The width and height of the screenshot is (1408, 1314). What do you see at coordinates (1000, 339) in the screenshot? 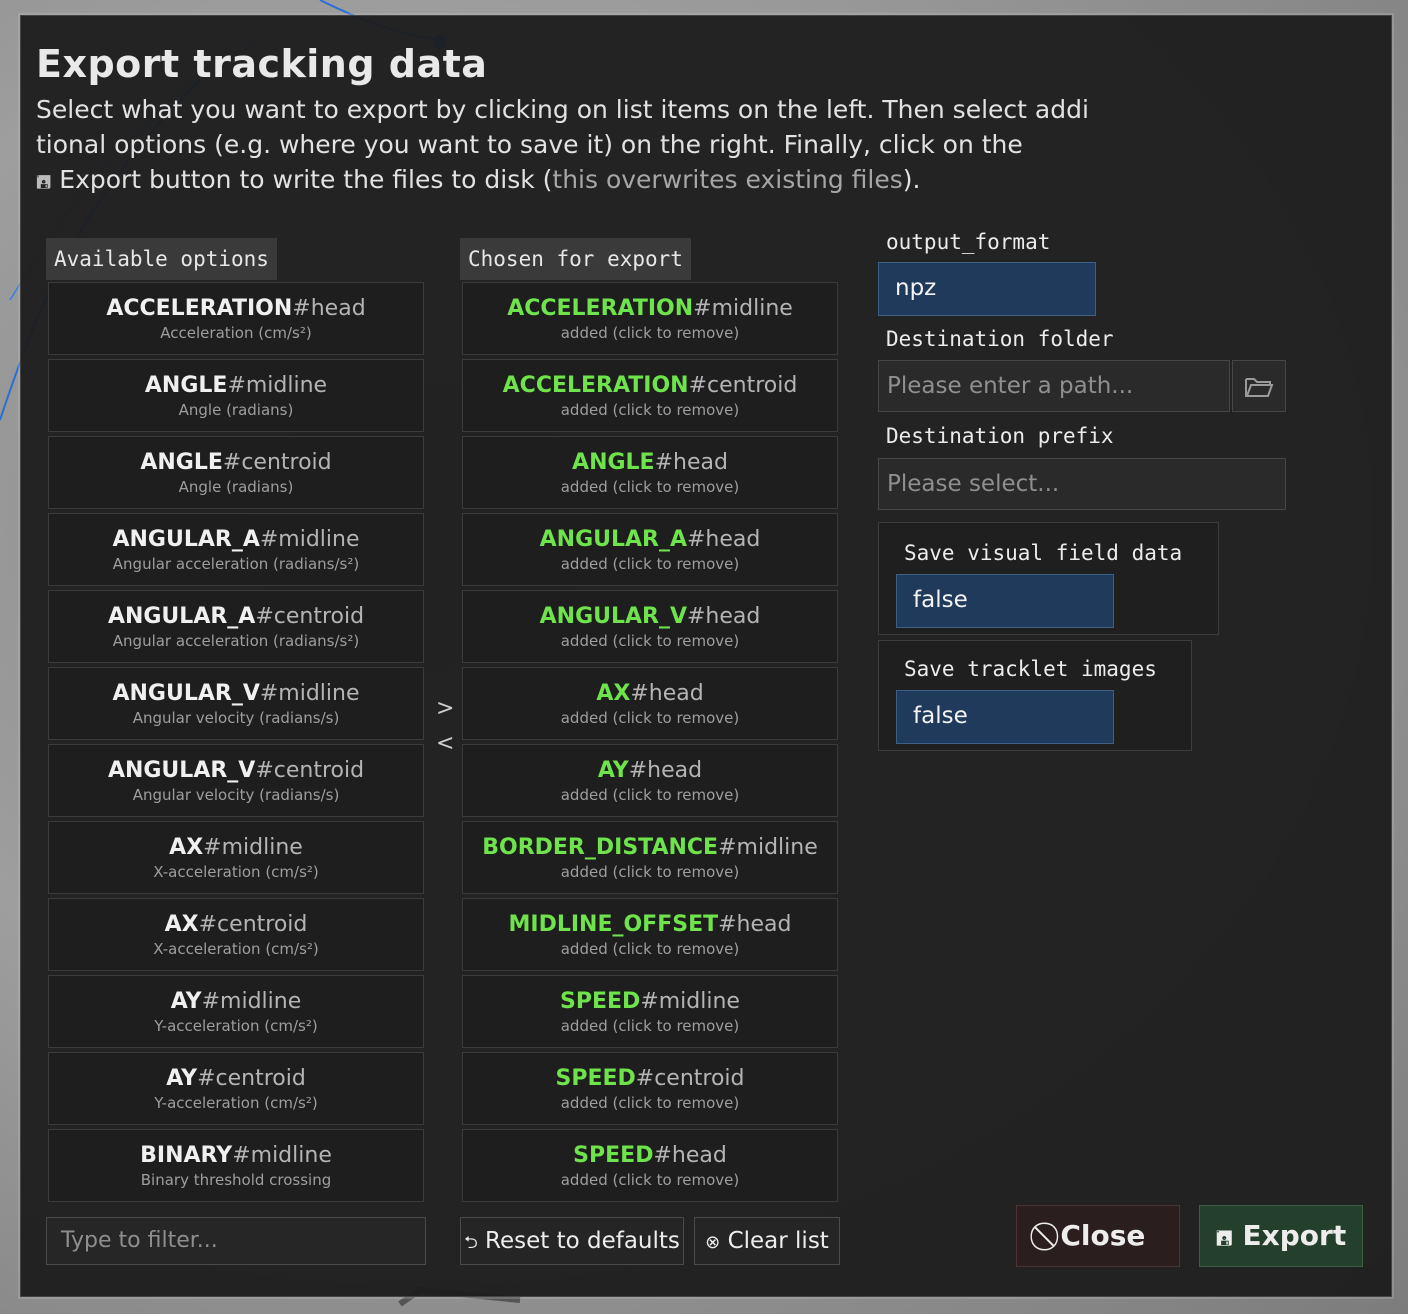
I see `destination-folder-label: Destination folder` at bounding box center [1000, 339].